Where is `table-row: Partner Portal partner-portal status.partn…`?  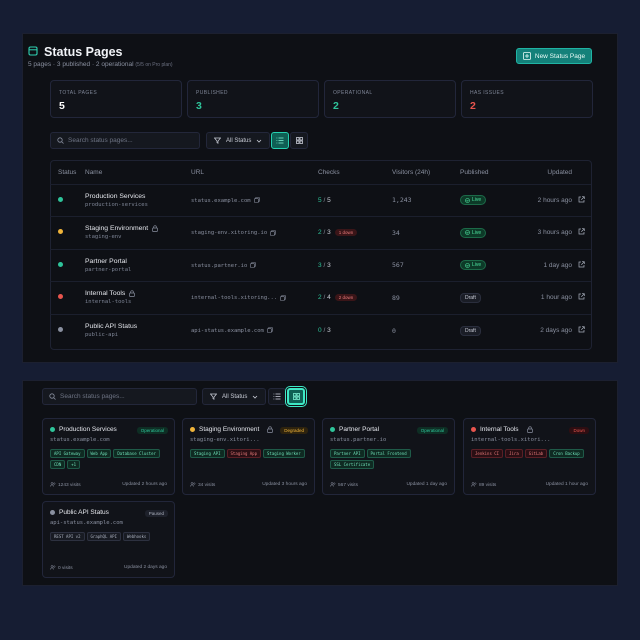
table-row: Partner Portal partner-portal status.partn… is located at coordinates (320, 265).